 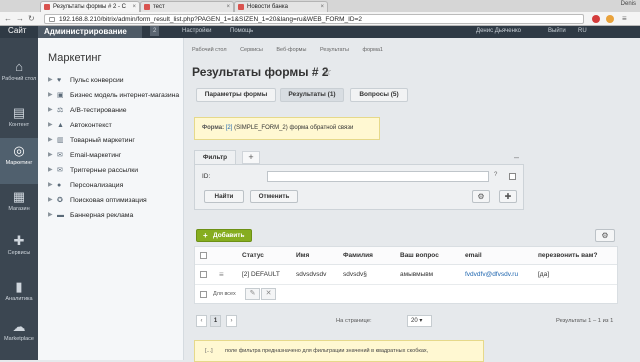 What do you see at coordinates (251, 157) in the screenshot?
I see `add-filter-icon: +` at bounding box center [251, 157].